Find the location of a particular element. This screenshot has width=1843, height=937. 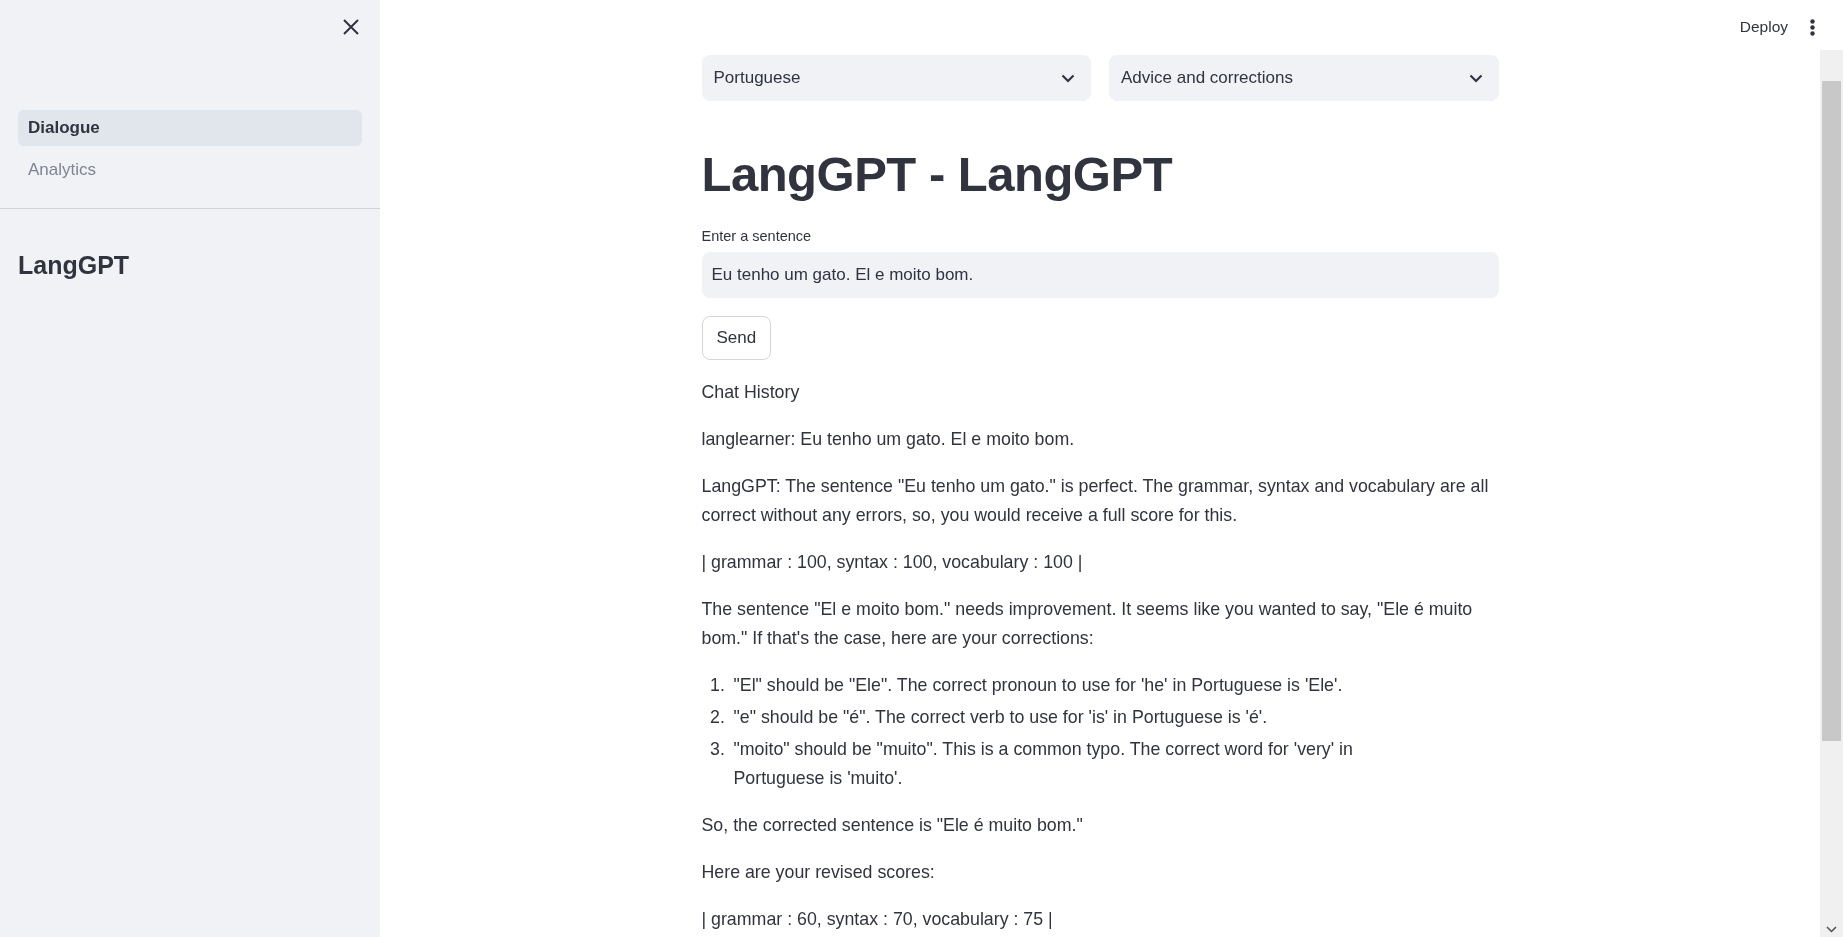

chat-message: LangGPT: The sentence "Eu tenho um gato." is perfect. The grammar, syntax and vocabulary are all correct without any errors, so, you would receive a full score for this. is located at coordinates (1095, 500).